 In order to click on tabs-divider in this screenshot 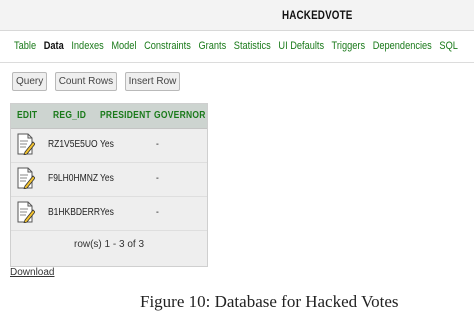, I will do `click(237, 62)`.